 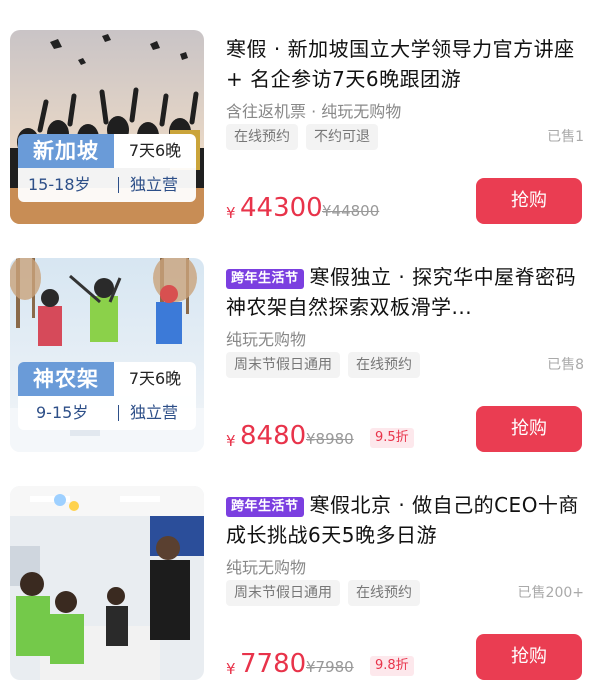 What do you see at coordinates (66, 151) in the screenshot?
I see `destination-label: 新加坡` at bounding box center [66, 151].